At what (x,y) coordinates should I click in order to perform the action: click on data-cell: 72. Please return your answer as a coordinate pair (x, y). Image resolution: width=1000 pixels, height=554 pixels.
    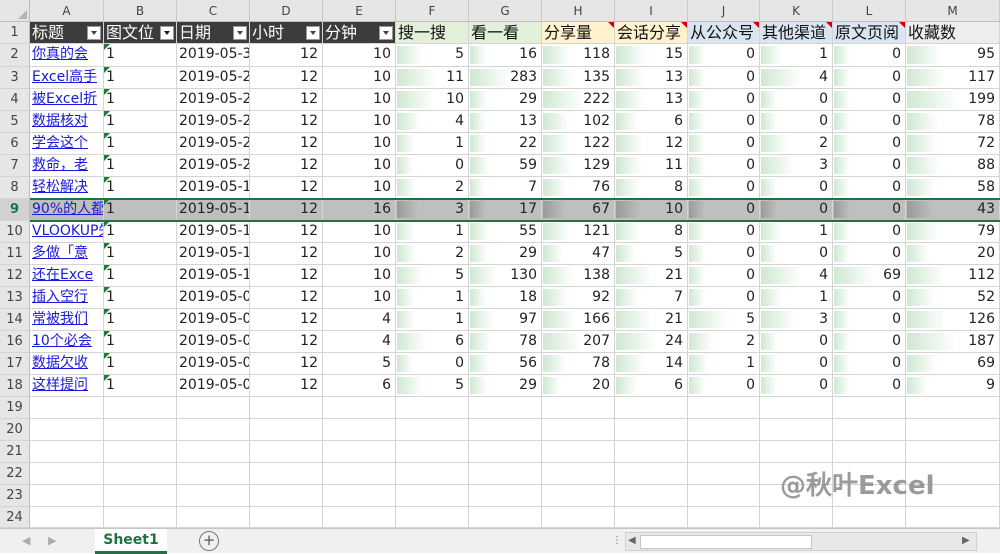
    Looking at the image, I should click on (953, 144).